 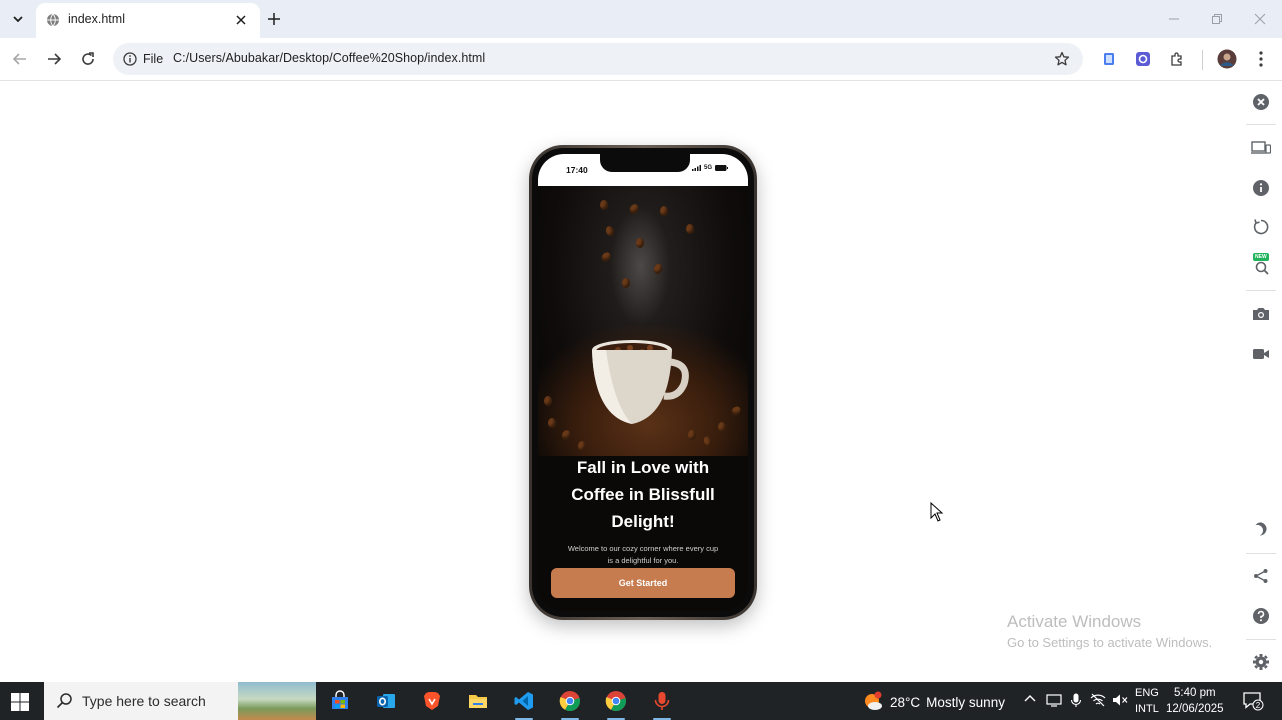 What do you see at coordinates (1261, 265) in the screenshot?
I see `rail-zoom-button: NEW` at bounding box center [1261, 265].